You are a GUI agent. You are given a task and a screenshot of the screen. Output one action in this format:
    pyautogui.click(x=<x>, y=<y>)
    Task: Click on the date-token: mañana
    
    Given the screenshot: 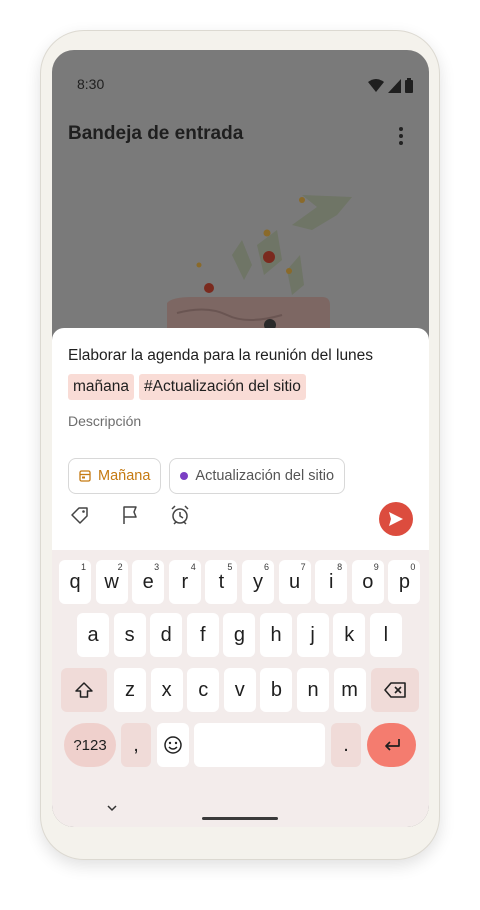 What is the action you would take?
    pyautogui.click(x=101, y=387)
    